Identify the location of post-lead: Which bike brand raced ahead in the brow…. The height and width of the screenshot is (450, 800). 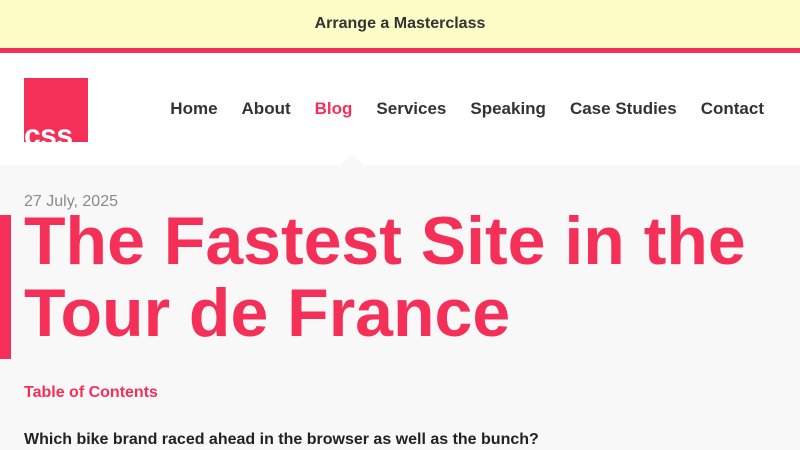
(281, 439).